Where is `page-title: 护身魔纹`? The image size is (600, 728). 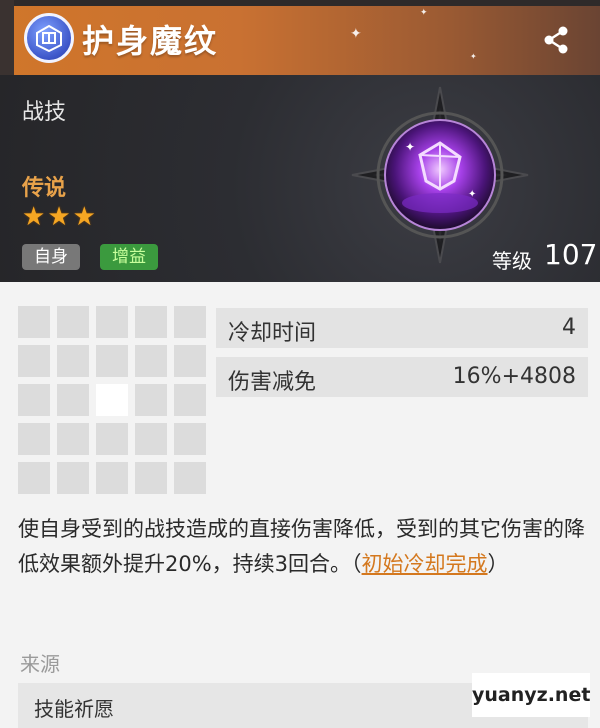 page-title: 护身魔纹 is located at coordinates (150, 41).